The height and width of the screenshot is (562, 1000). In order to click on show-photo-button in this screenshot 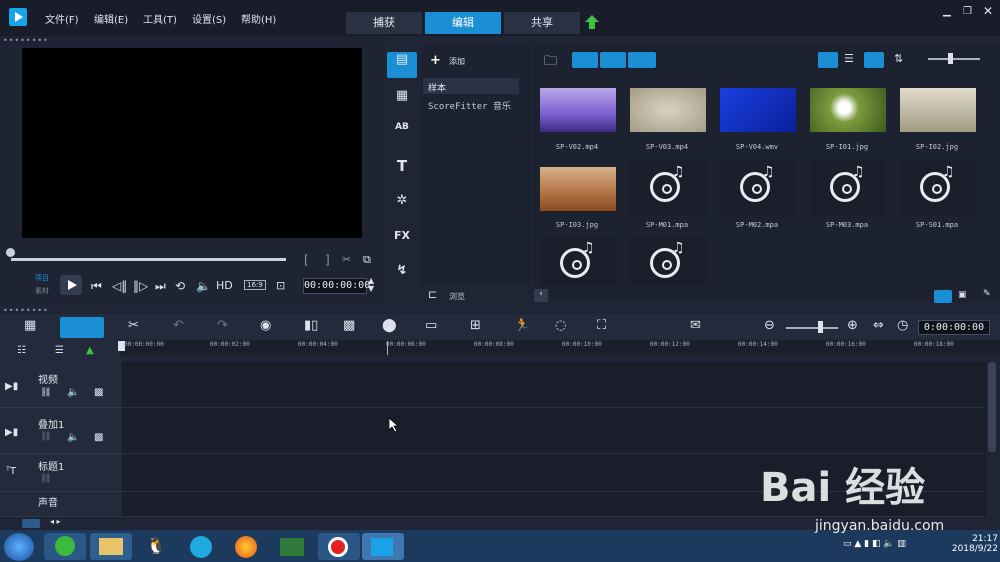, I will do `click(613, 60)`.